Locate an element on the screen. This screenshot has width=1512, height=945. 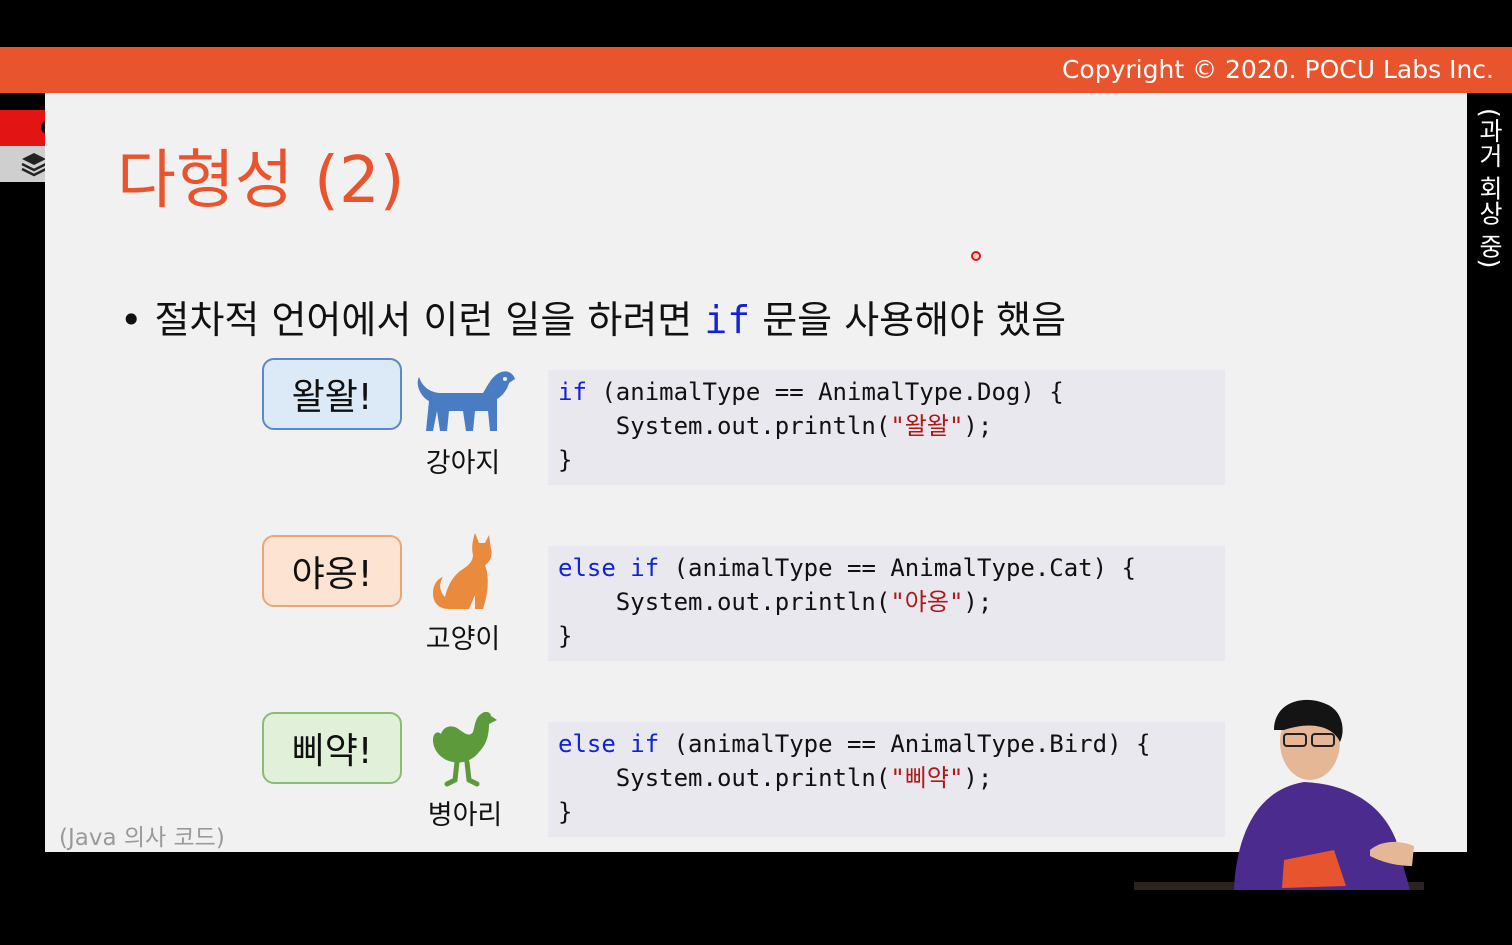
bullet-prefix: • 절차적 언어에서 이런 일을 하려면 is located at coordinates (412, 320).